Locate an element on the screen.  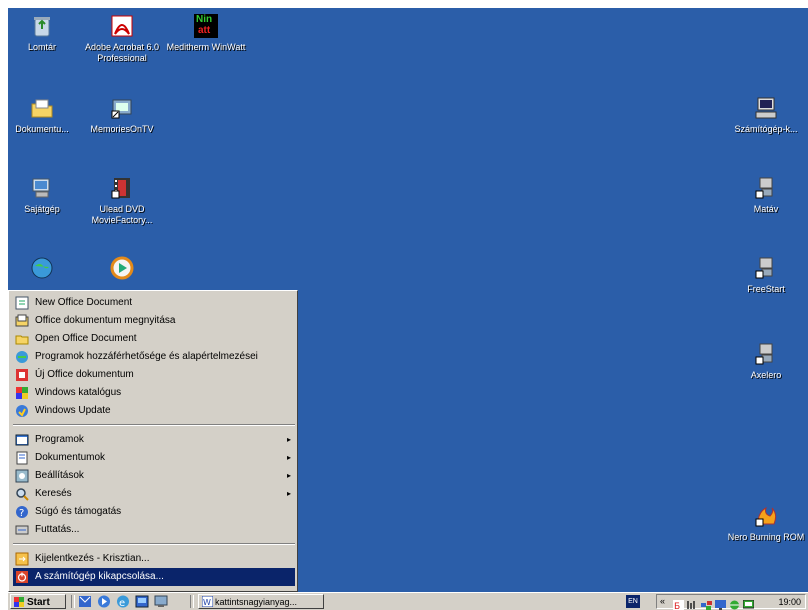
help-icon: ? is located at coordinates (22, 512).